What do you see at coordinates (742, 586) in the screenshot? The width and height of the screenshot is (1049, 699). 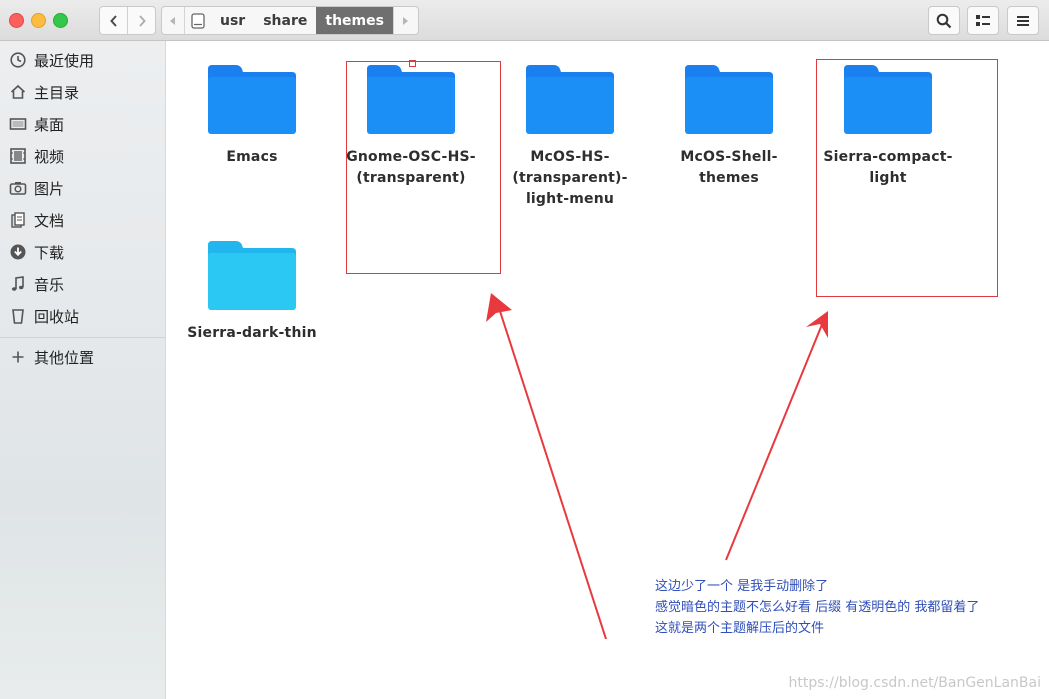 I see `annotation-line: 这边少了一个 是我手动删除了` at bounding box center [742, 586].